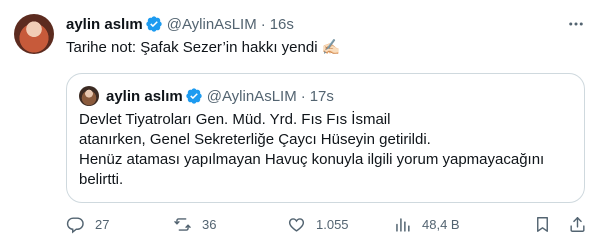 The image size is (598, 241). I want to click on quoted-avatar, so click(89, 96).